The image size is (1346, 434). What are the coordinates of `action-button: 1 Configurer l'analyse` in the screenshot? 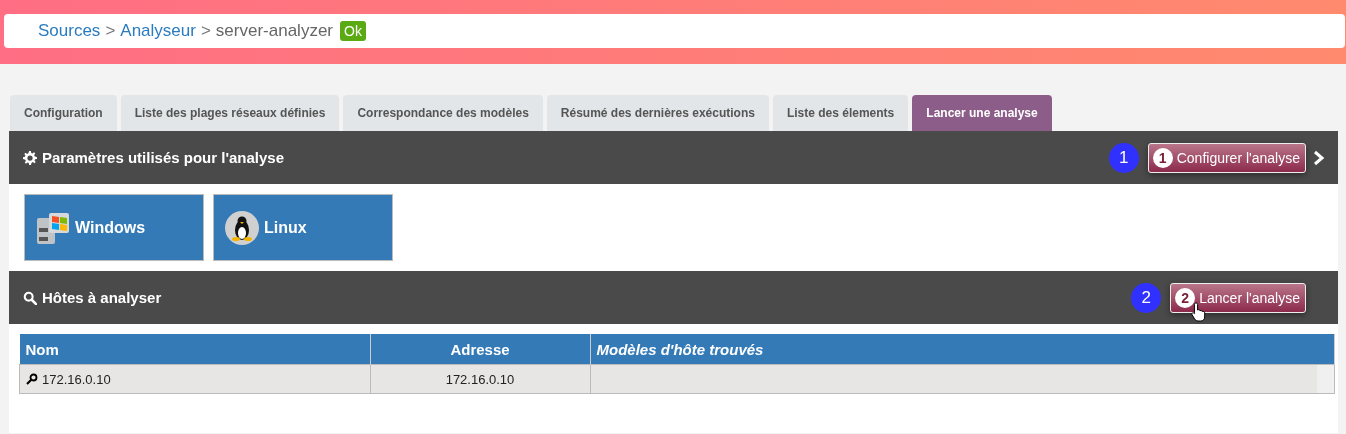 It's located at (1226, 157).